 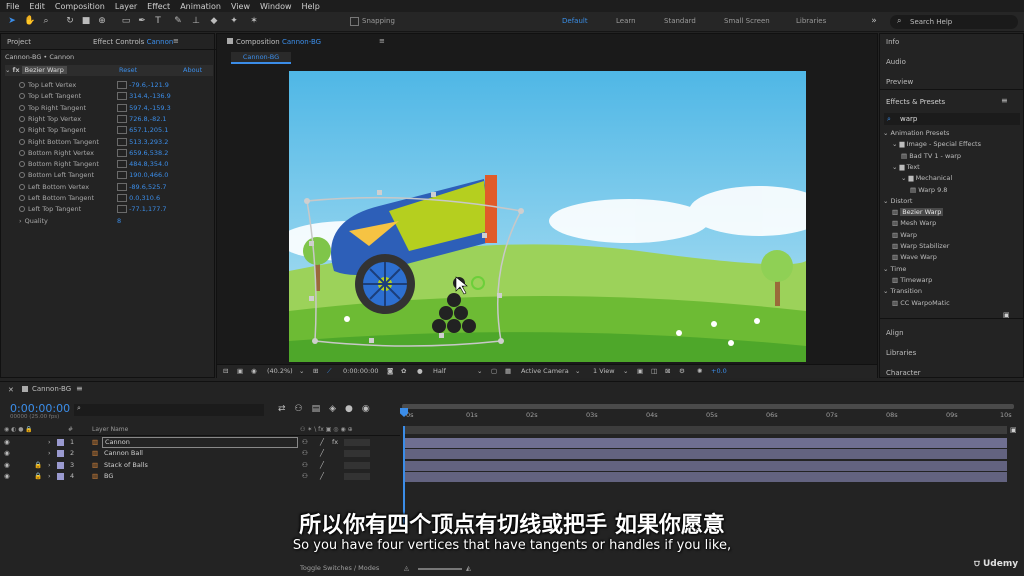 What do you see at coordinates (322, 476) in the screenshot?
I see `quality-switch-icon: ╱` at bounding box center [322, 476].